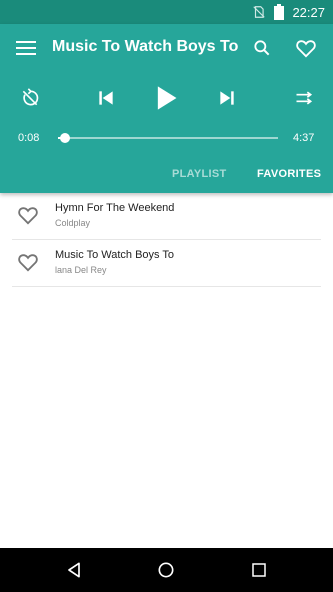 Image resolution: width=333 pixels, height=592 pixels. Describe the element at coordinates (30, 98) in the screenshot. I see `repeat-off-icon` at that location.